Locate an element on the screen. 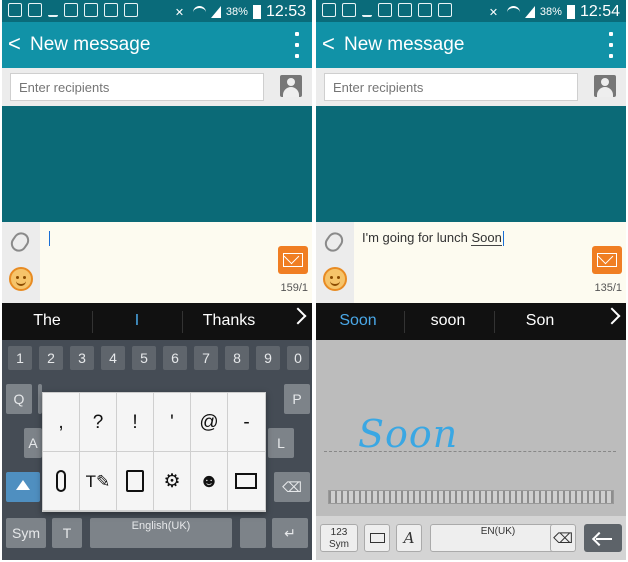  shift-key is located at coordinates (23, 487).